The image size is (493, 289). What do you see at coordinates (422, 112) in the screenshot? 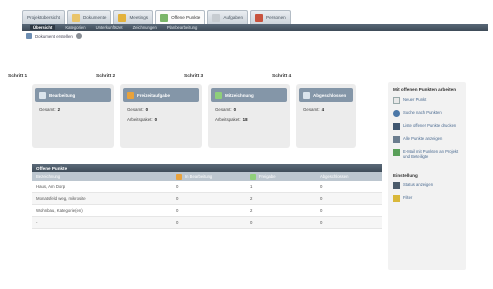
I see `action-label: Suche nach Punkten` at bounding box center [422, 112].